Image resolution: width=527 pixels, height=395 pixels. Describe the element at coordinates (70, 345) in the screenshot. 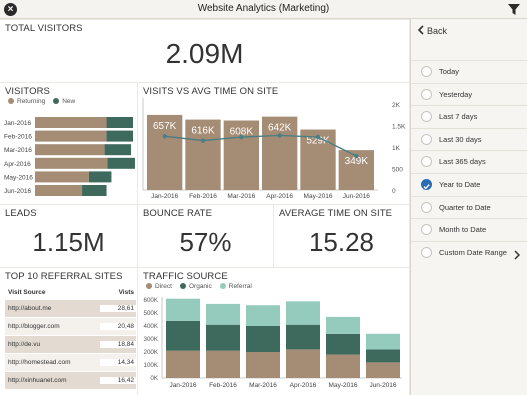

I see `referral-row: http://de.vu 18,84` at that location.